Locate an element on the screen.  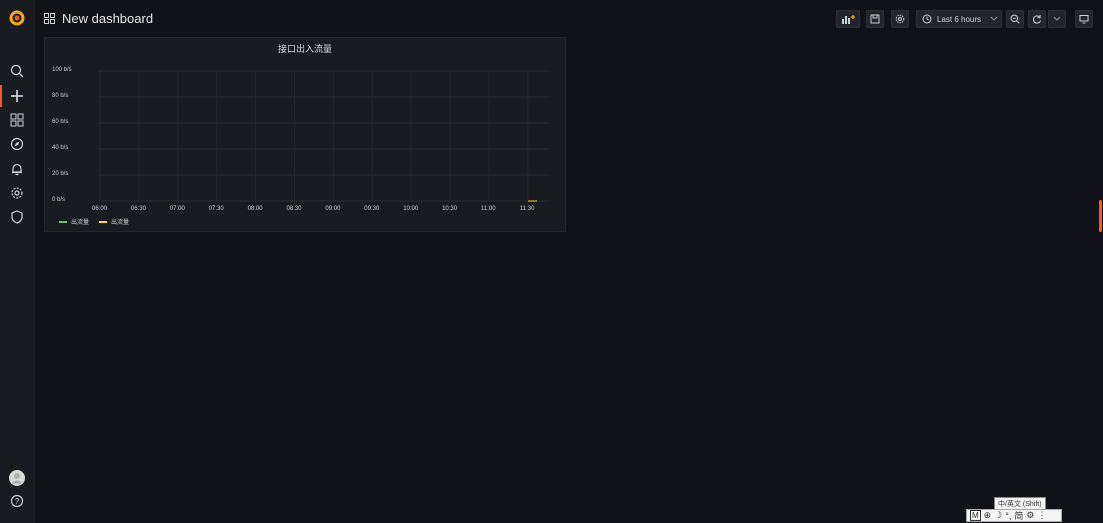
zoom-out-button is located at coordinates (1015, 19).